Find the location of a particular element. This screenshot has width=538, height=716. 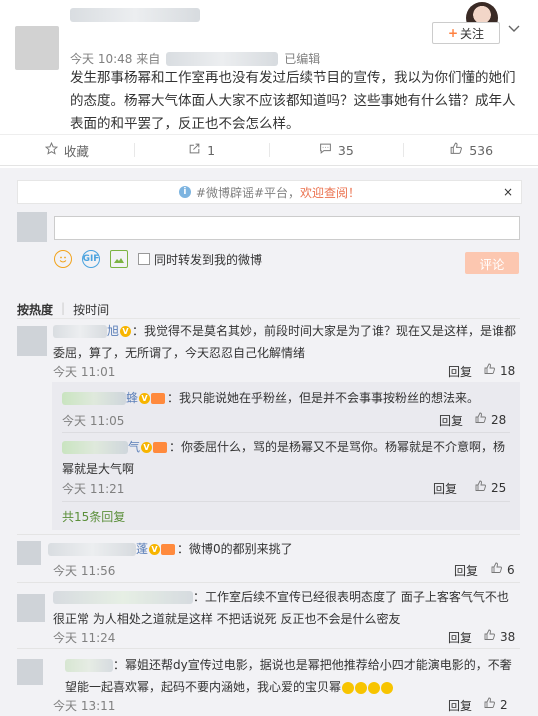

my-avatar is located at coordinates (32, 227).